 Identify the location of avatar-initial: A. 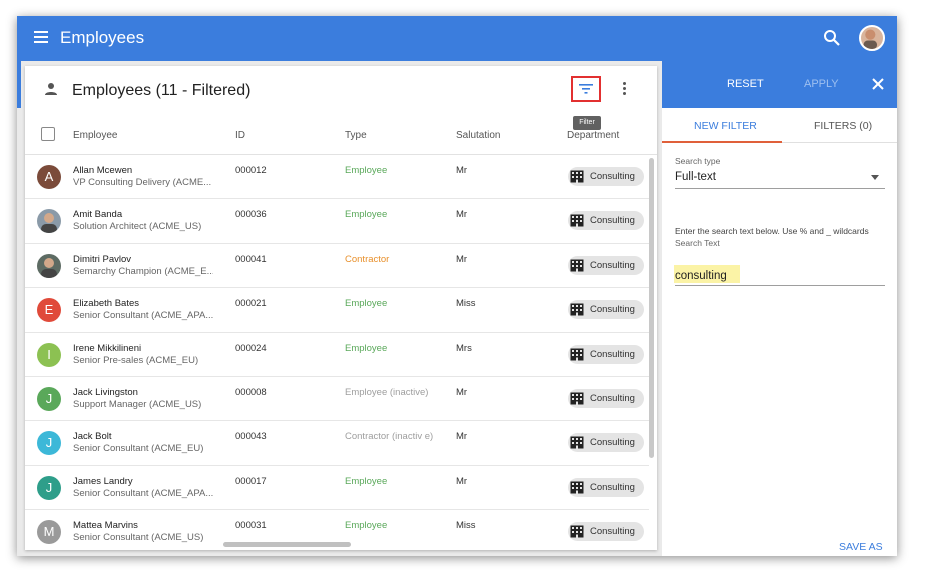
(49, 176).